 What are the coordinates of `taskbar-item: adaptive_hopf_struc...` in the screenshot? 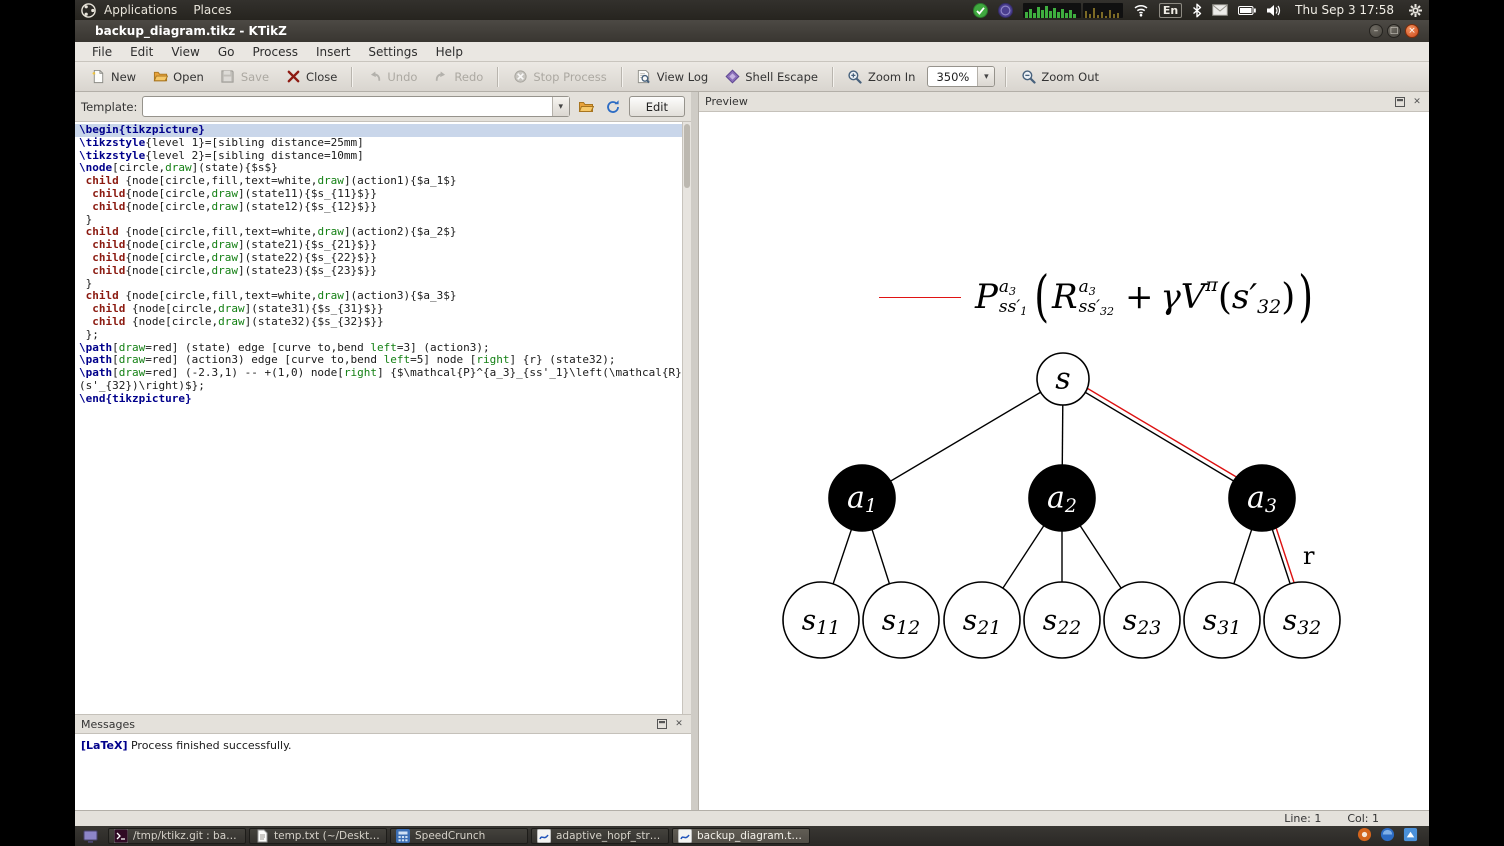 It's located at (600, 836).